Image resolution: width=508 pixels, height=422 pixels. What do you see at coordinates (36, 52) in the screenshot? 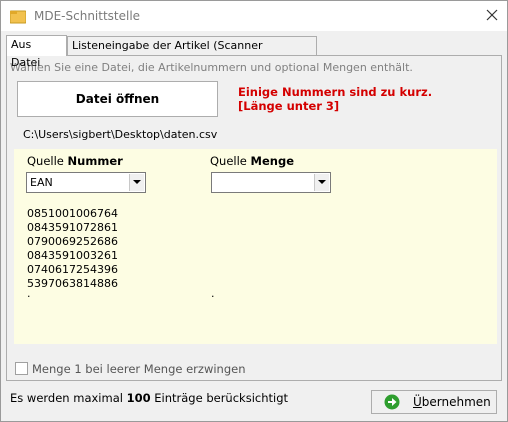
I see `tab-aus-datei: Aus Datei` at bounding box center [36, 52].